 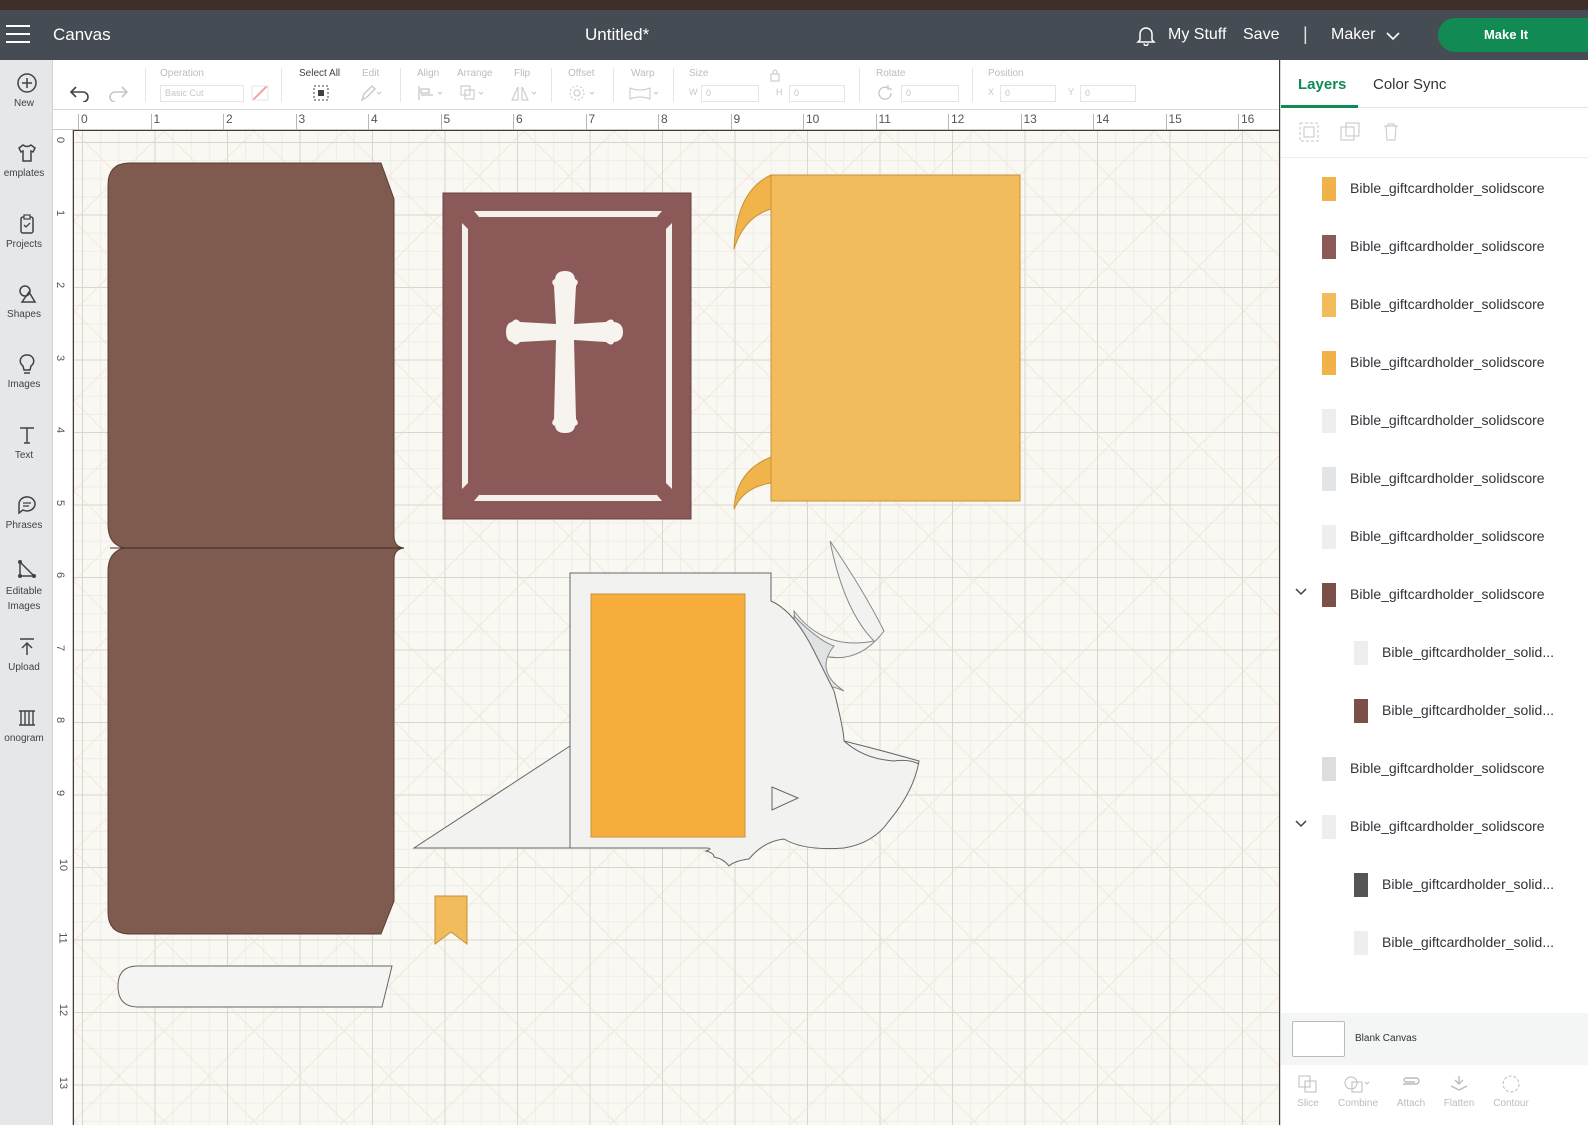 What do you see at coordinates (26, 435) in the screenshot?
I see `text-icon` at bounding box center [26, 435].